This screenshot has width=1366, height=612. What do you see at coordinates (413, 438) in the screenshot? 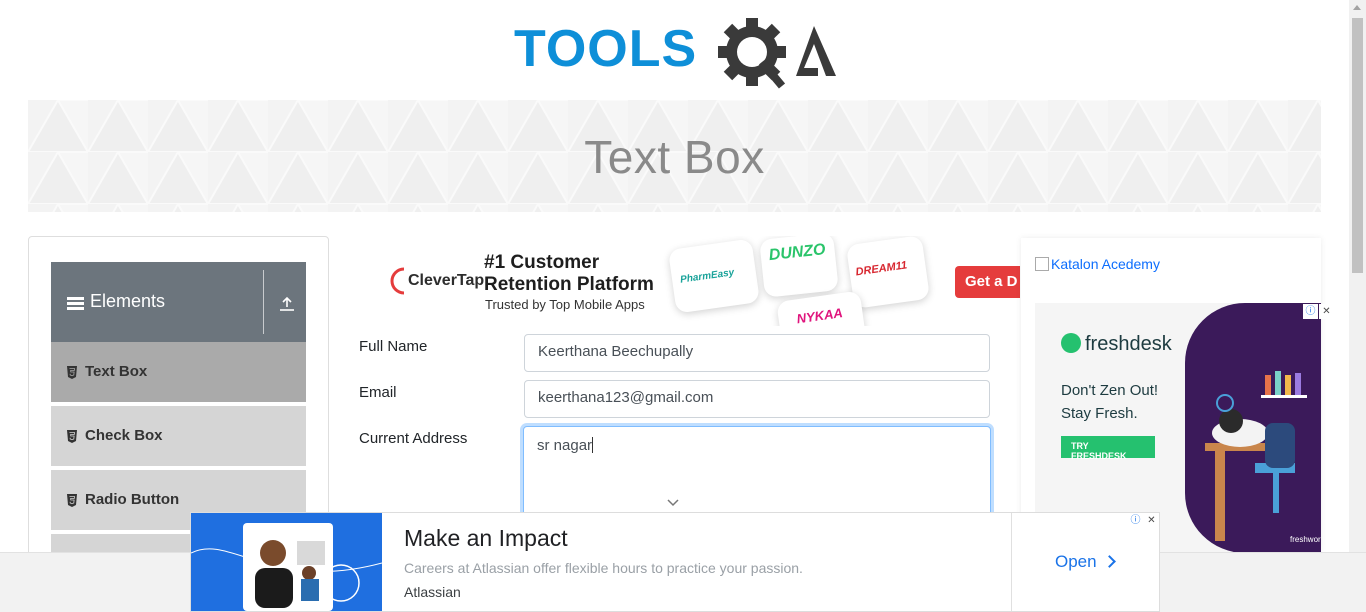
I see `current-address-label: Current Address` at bounding box center [413, 438].